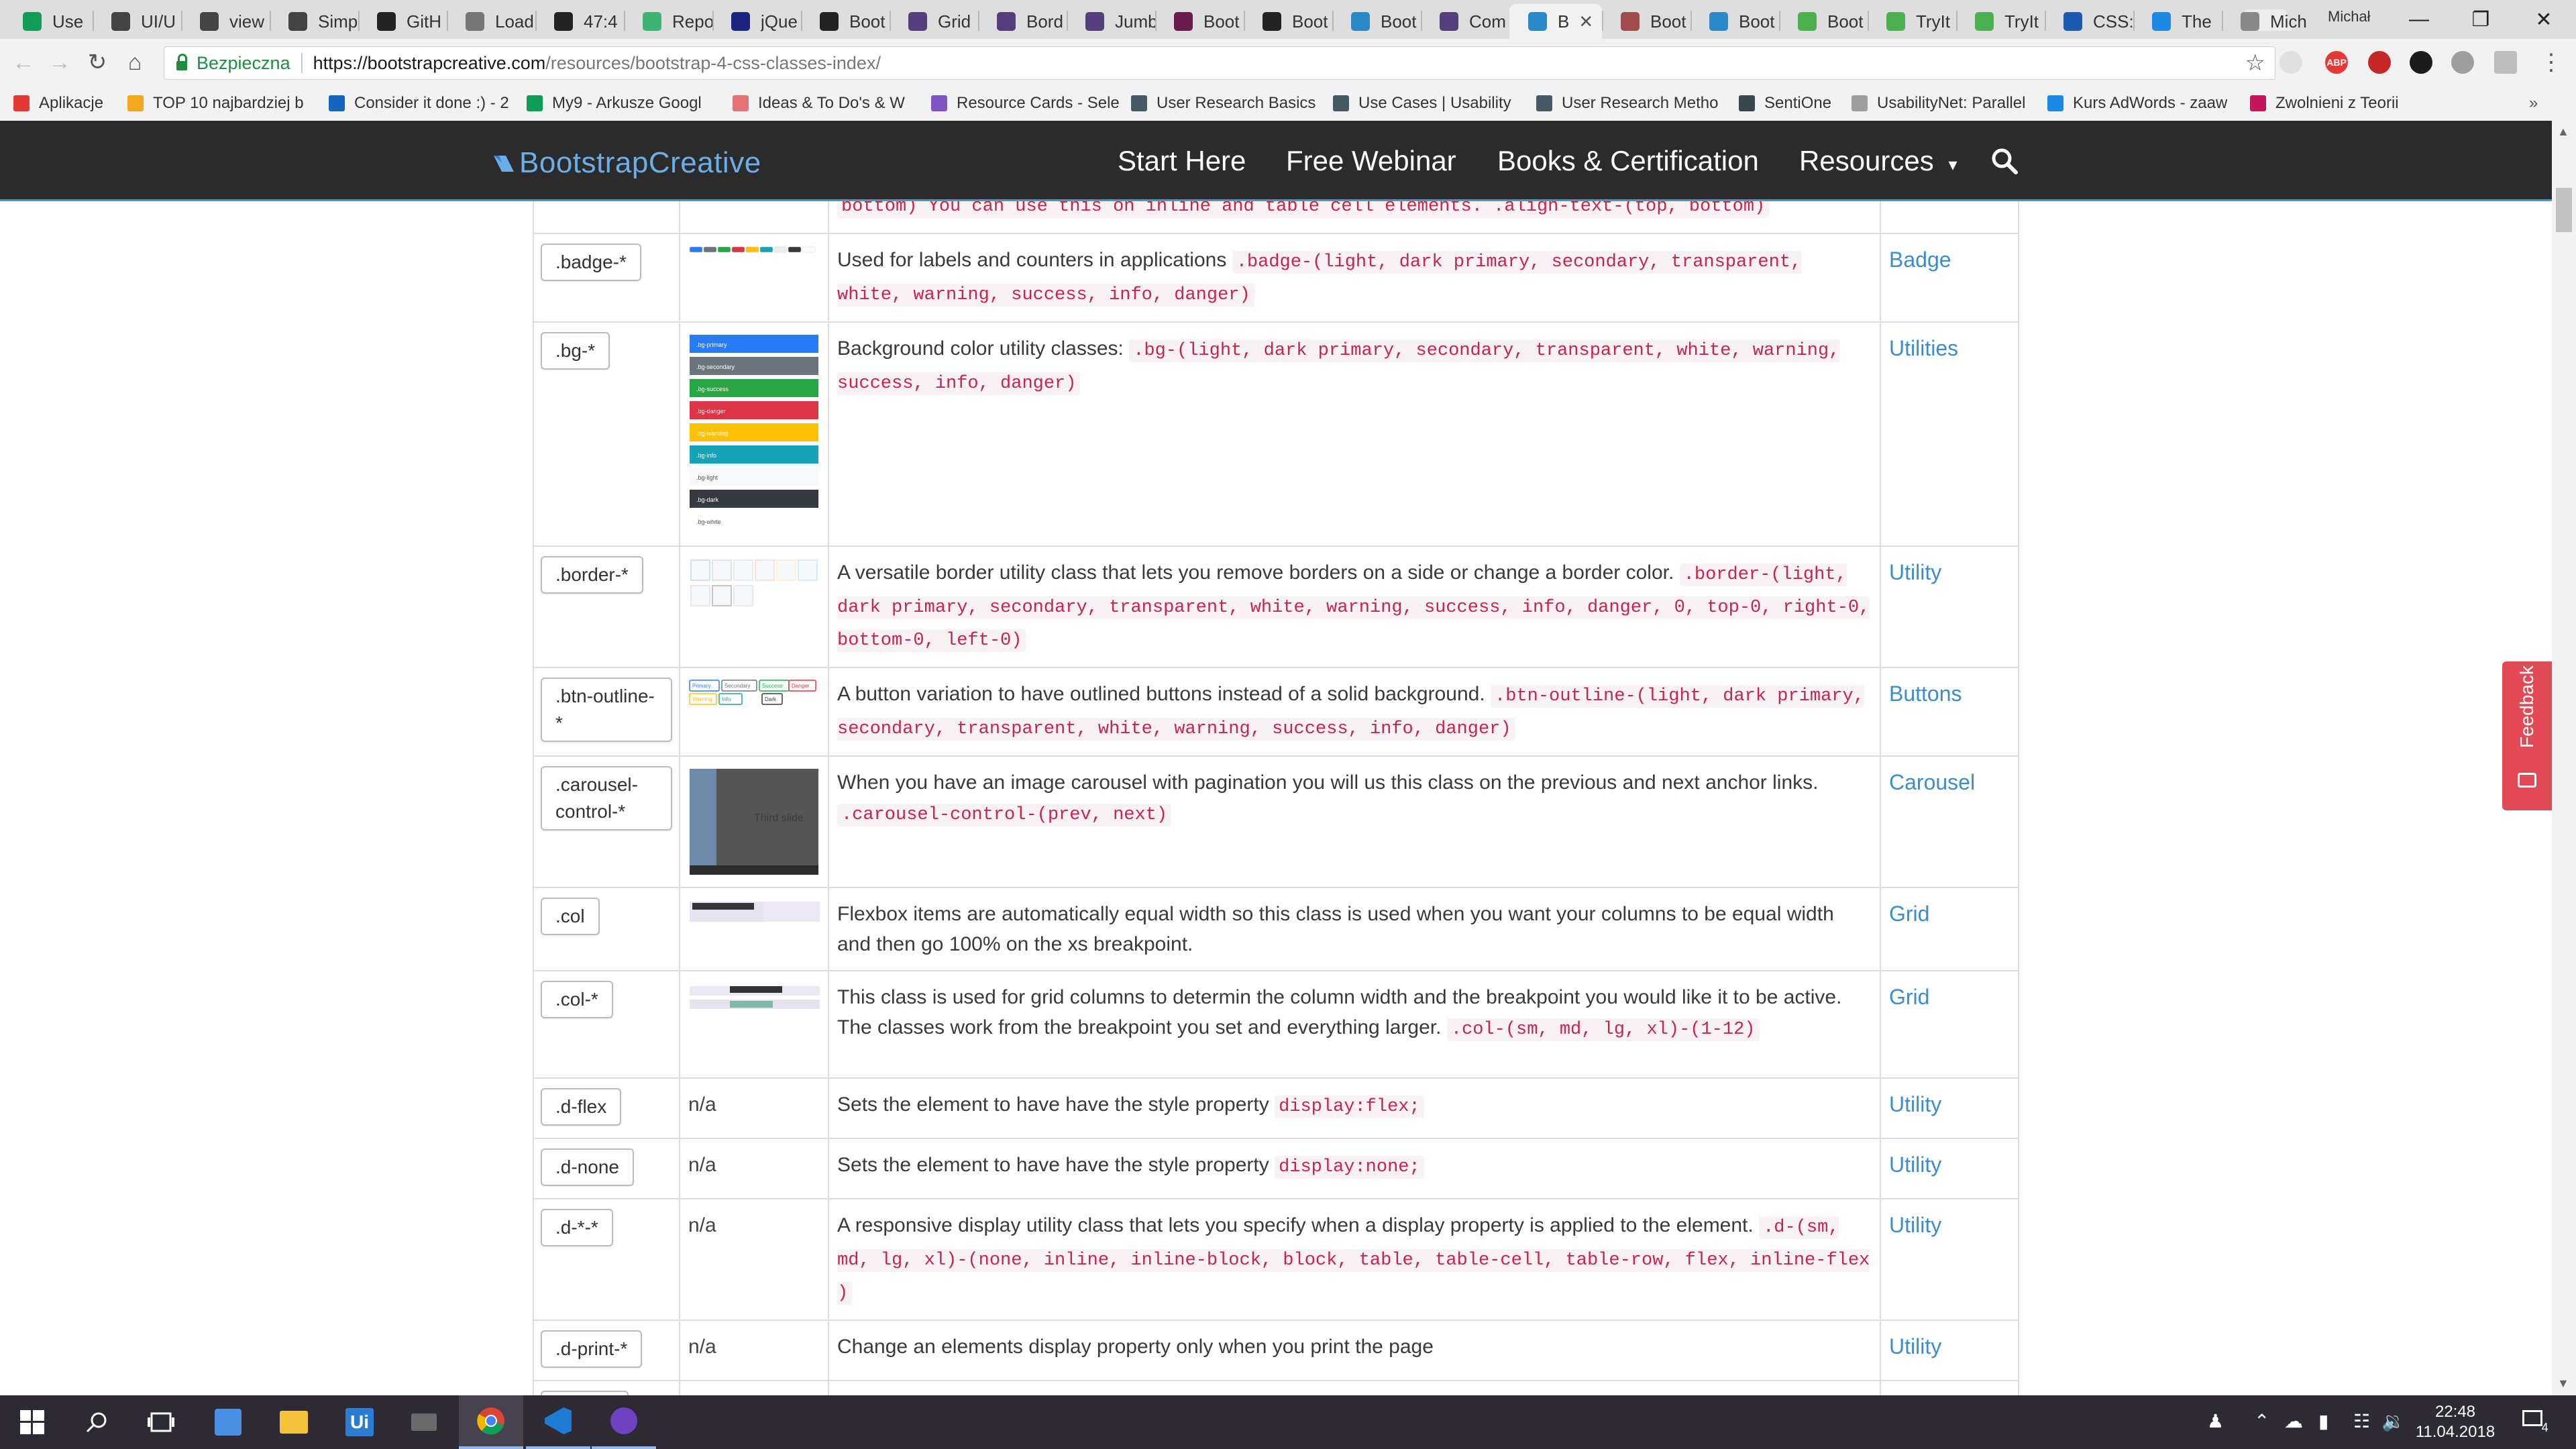  Describe the element at coordinates (2004, 161) in the screenshot. I see `search-icon` at that location.